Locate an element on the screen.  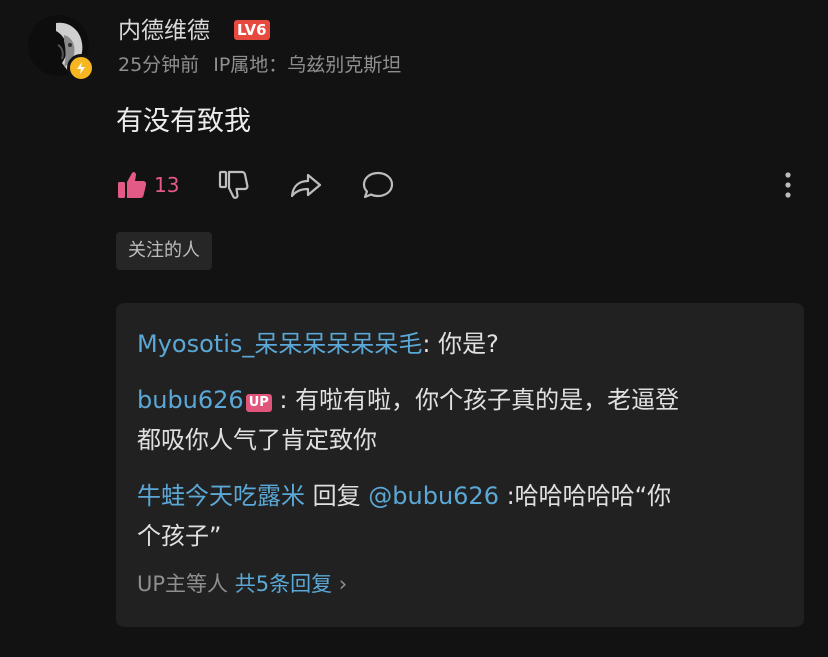
comment-text: 有没有致我 is located at coordinates (183, 121).